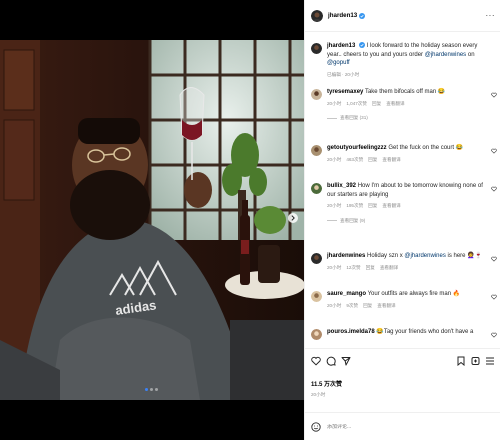 The height and width of the screenshot is (440, 500). I want to click on comment-text: Holiday szn x, so click(386, 256).